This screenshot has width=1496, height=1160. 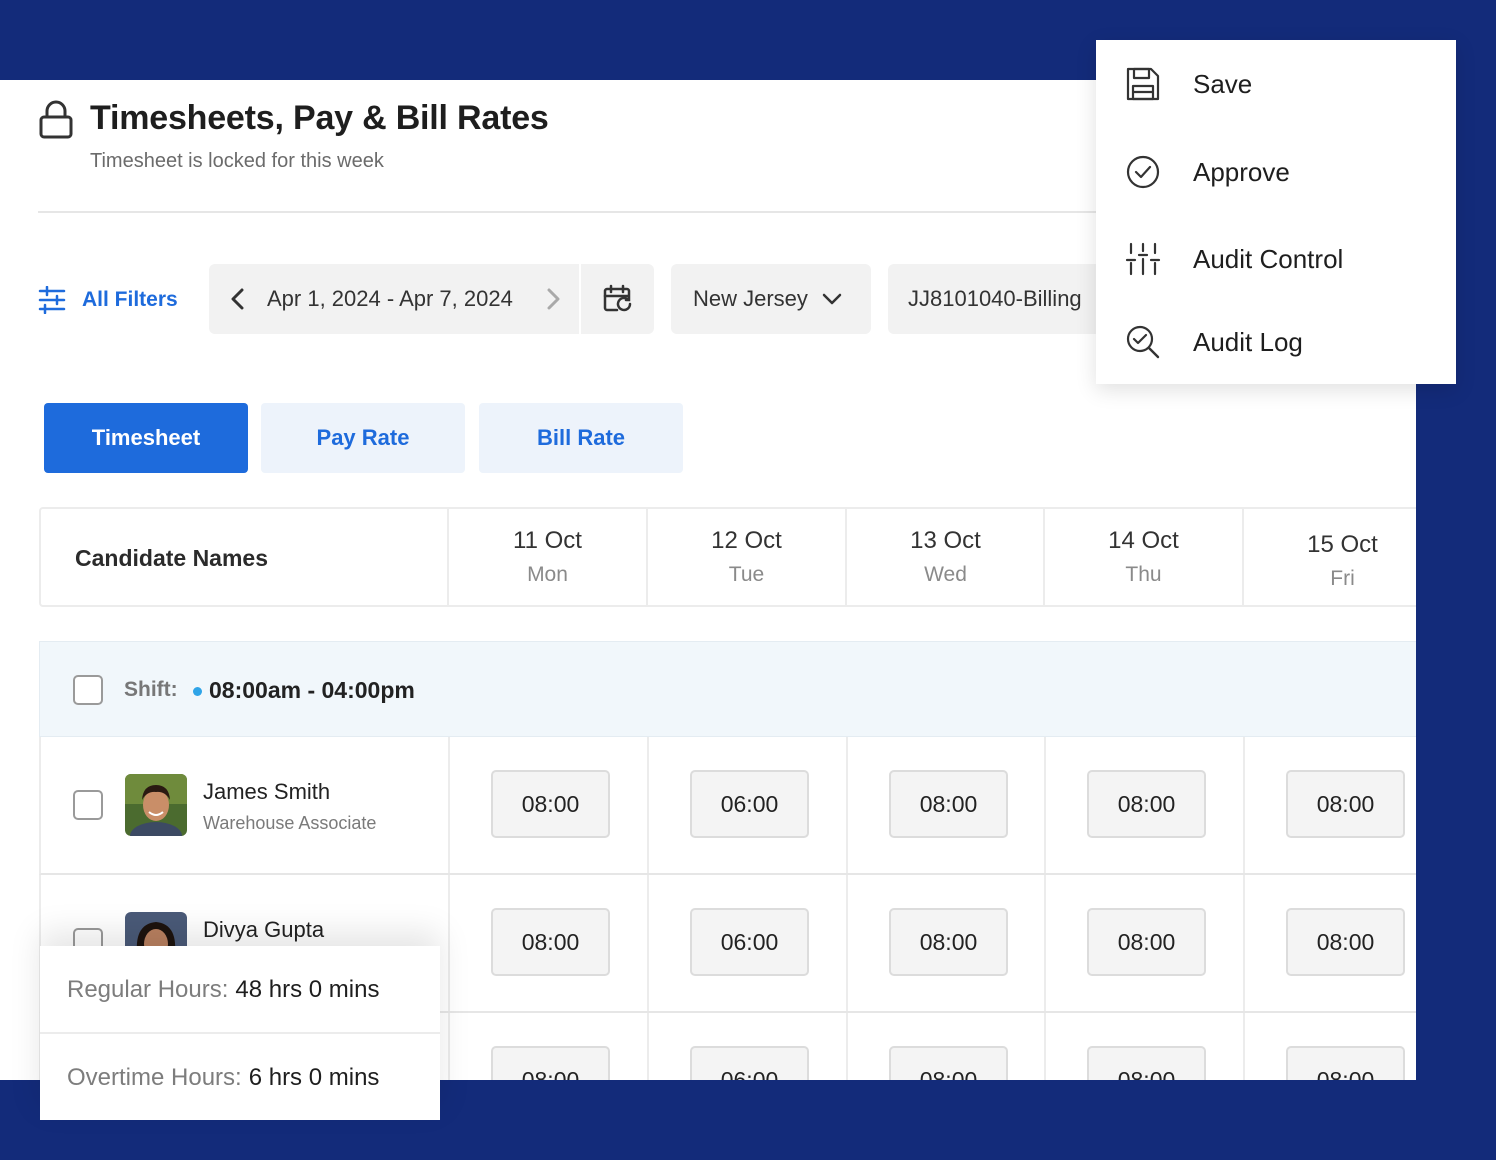 I want to click on day-header: 15 Oct Fri, so click(x=1341, y=557).